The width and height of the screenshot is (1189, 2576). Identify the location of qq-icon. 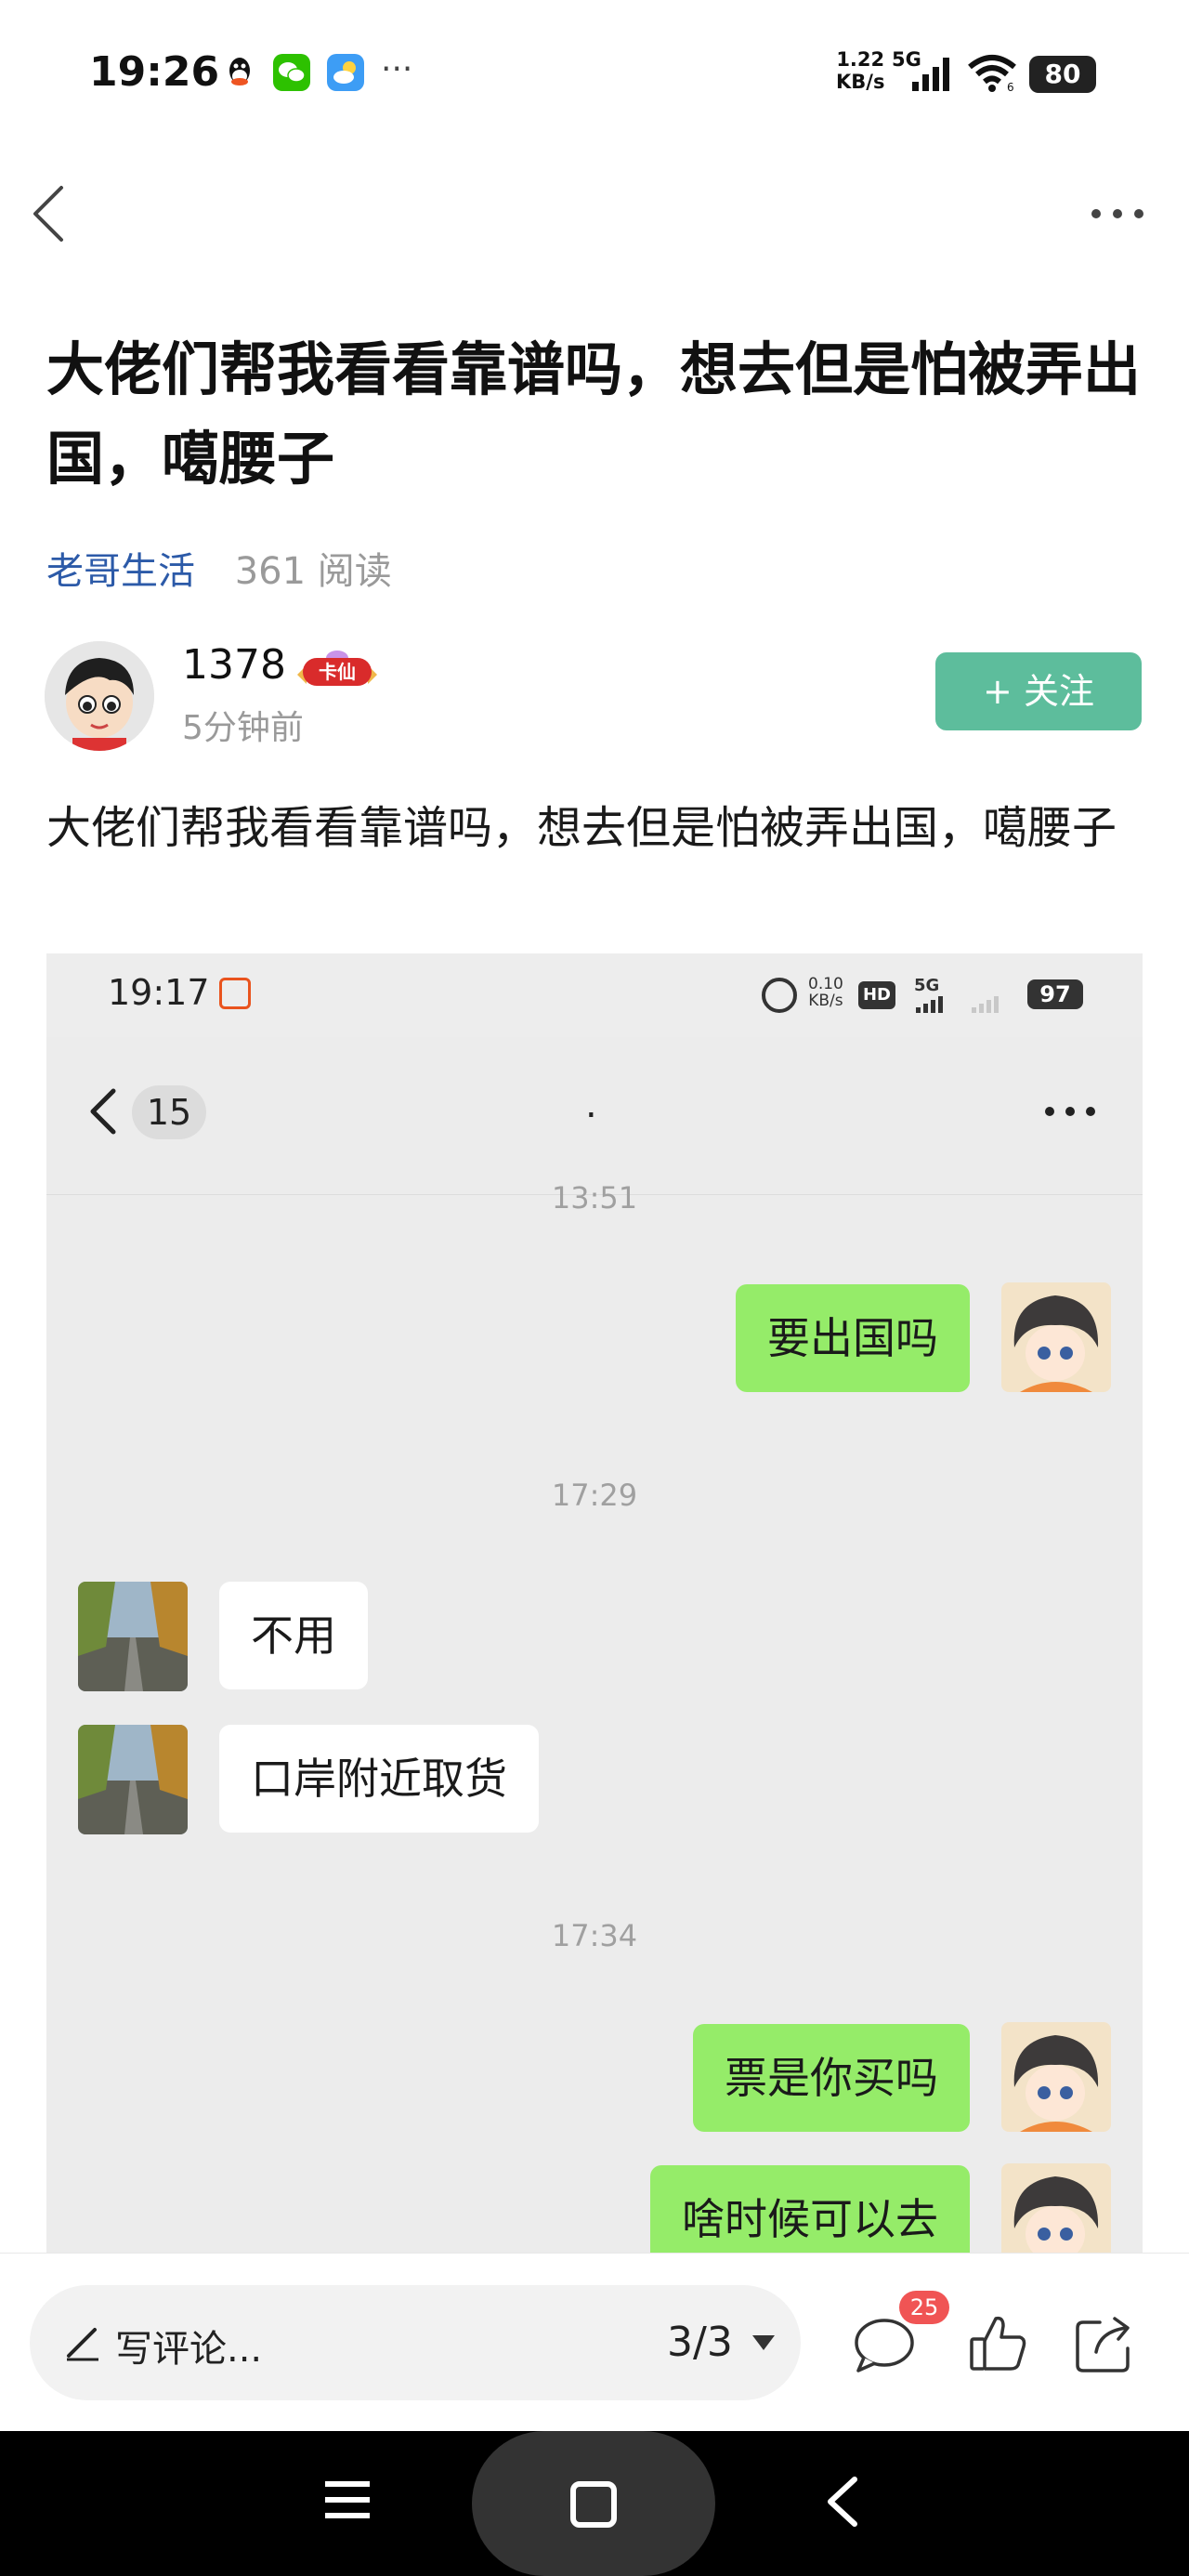
(240, 72).